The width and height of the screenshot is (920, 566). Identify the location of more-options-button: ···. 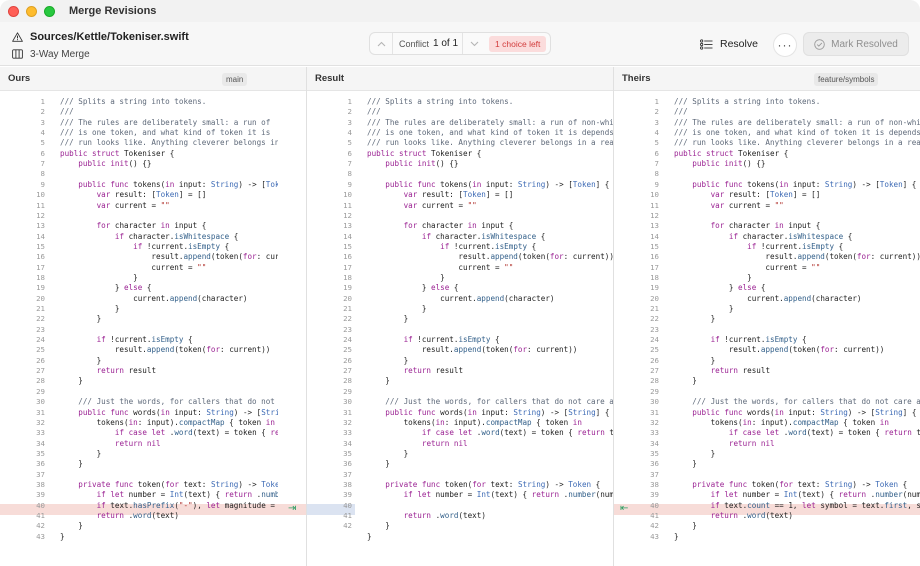
(785, 45).